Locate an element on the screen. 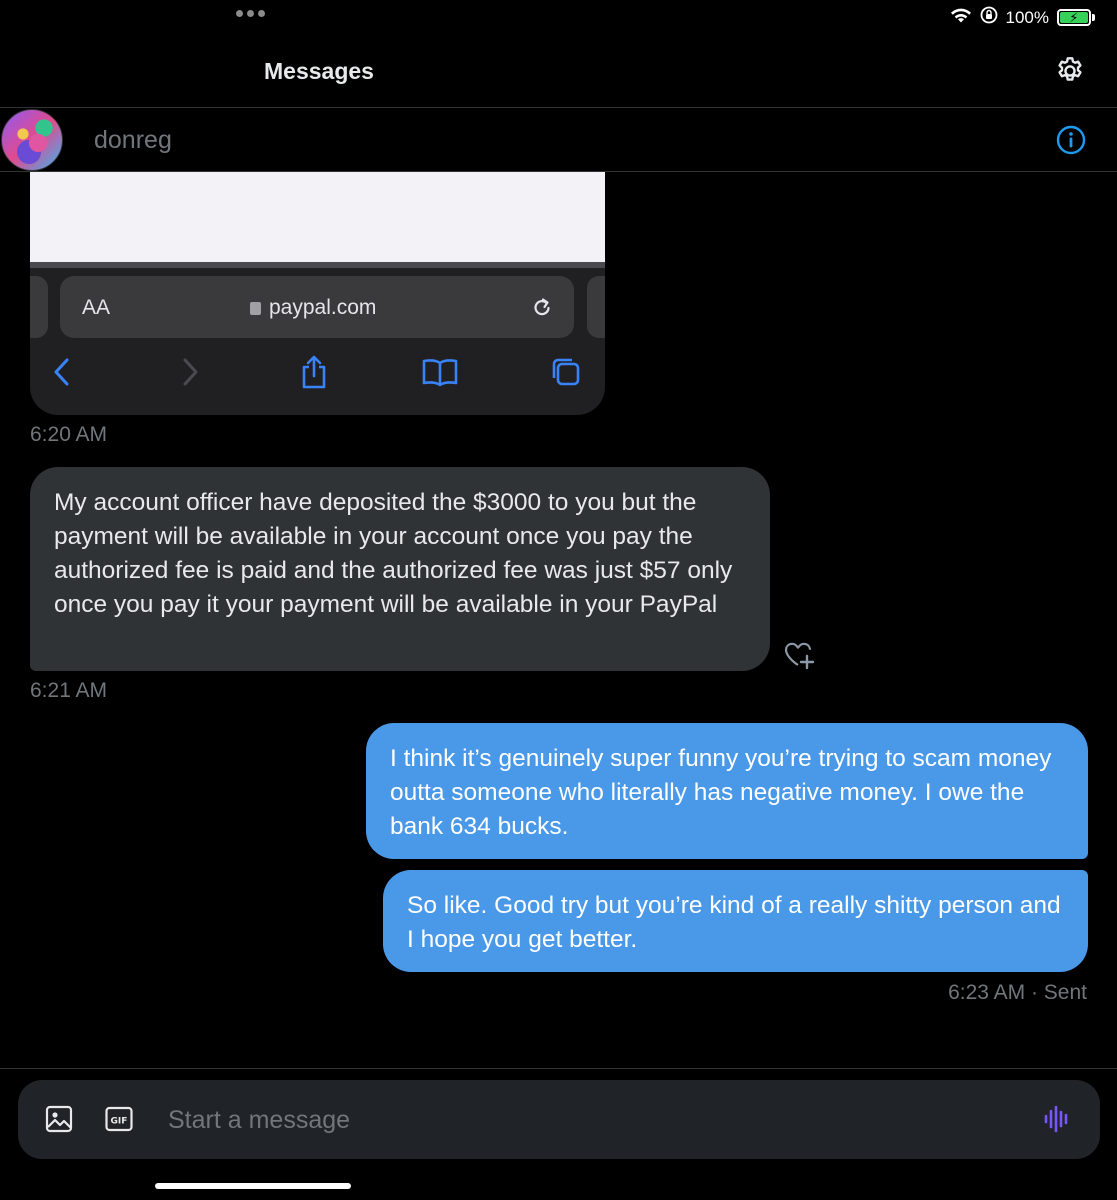 The image size is (1117, 1200). add-gif-button: GIF is located at coordinates (119, 1119).